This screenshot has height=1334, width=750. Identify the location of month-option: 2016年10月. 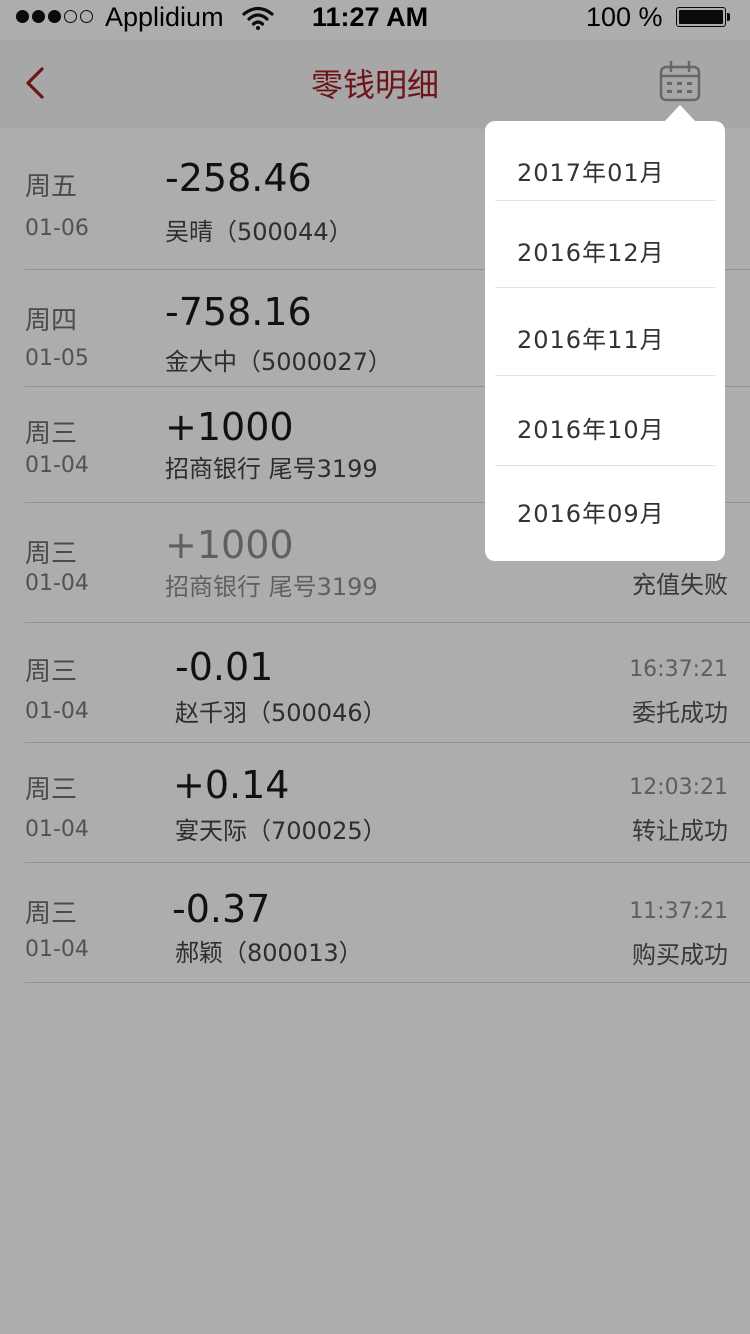
(605, 421).